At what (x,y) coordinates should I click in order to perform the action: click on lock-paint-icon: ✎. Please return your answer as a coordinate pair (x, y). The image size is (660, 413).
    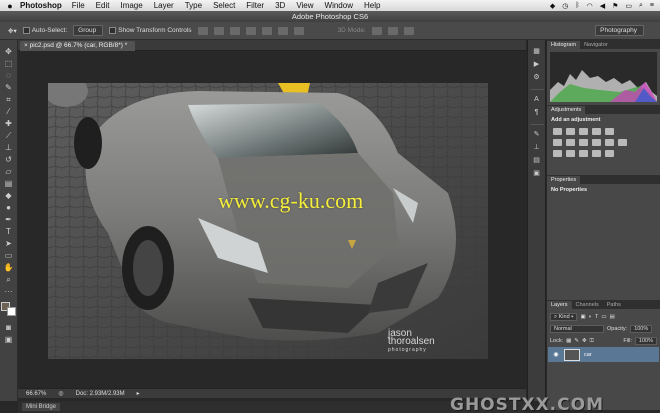
    Looking at the image, I should click on (576, 341).